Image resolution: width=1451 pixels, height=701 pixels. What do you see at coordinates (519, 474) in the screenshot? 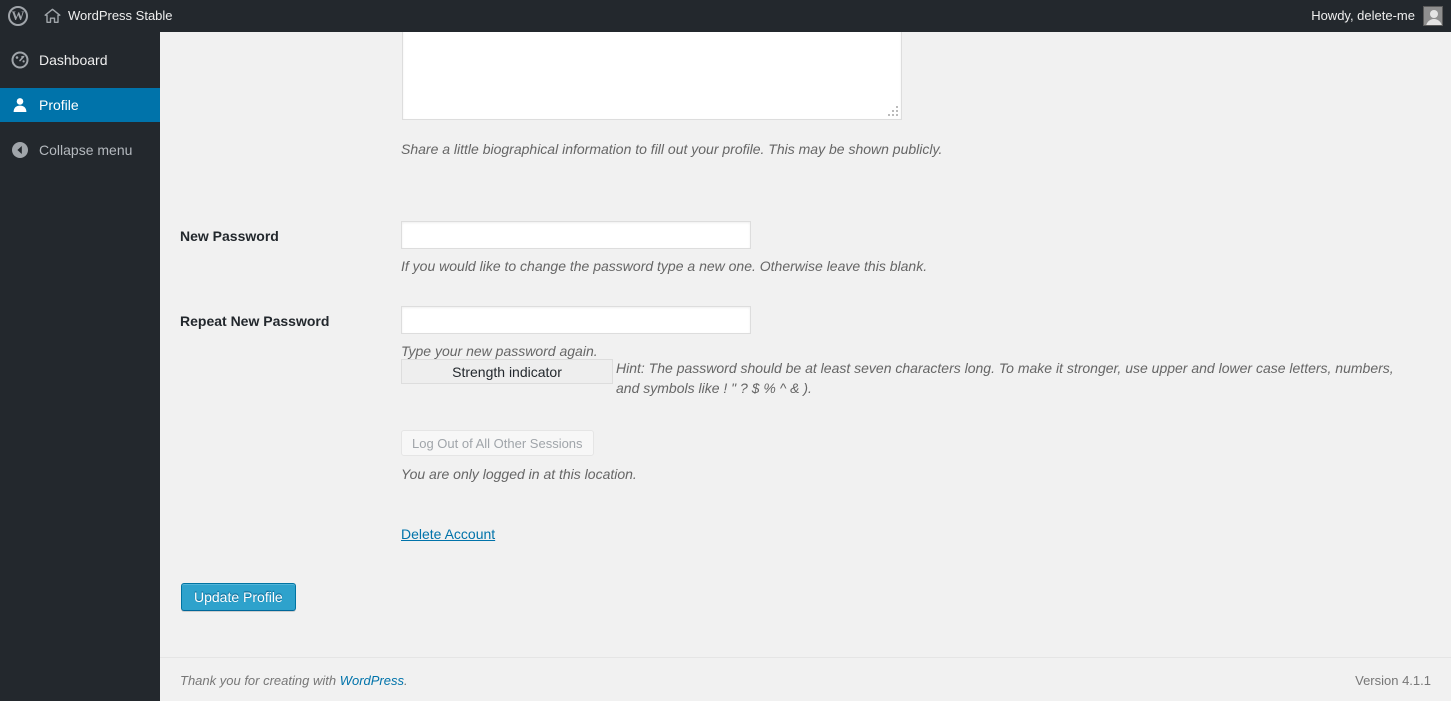
I see `sessions-description: You are only logged in at this location.` at bounding box center [519, 474].